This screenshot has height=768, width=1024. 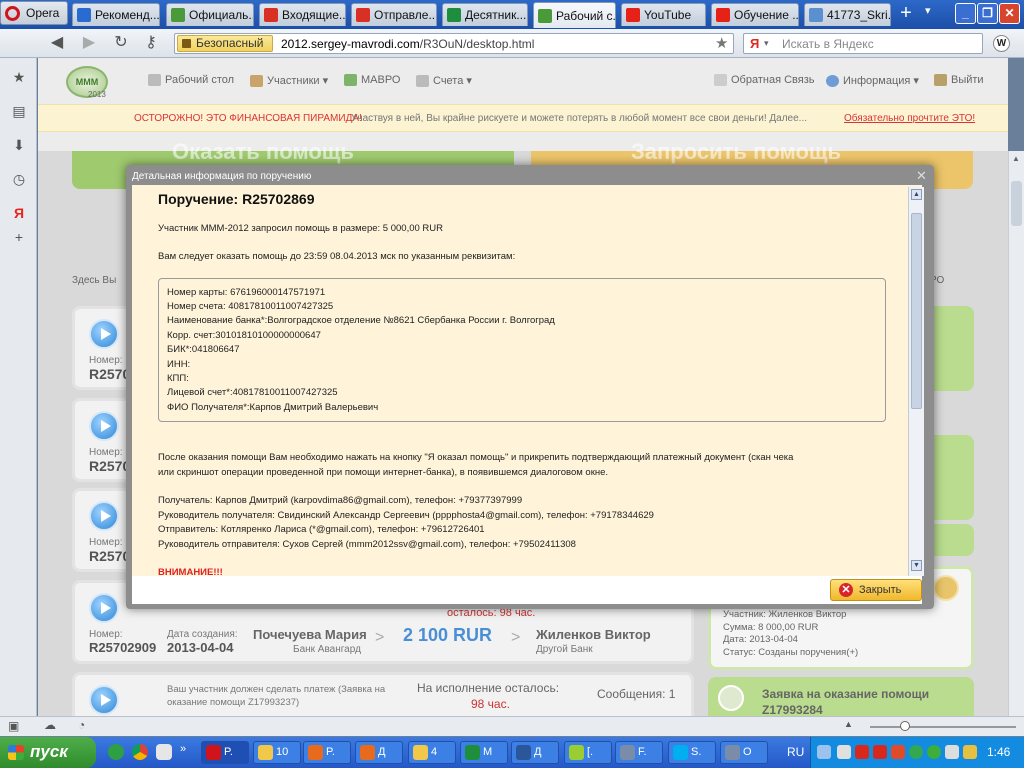 I want to click on back-icon: ◀, so click(x=57, y=44).